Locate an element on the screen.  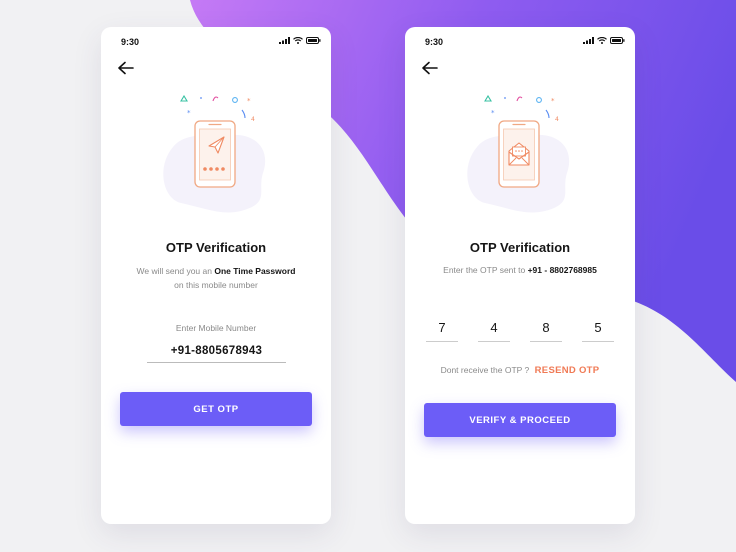
resend-row: Dont receive the OTP ? RESEND OTP is located at coordinates (520, 370).